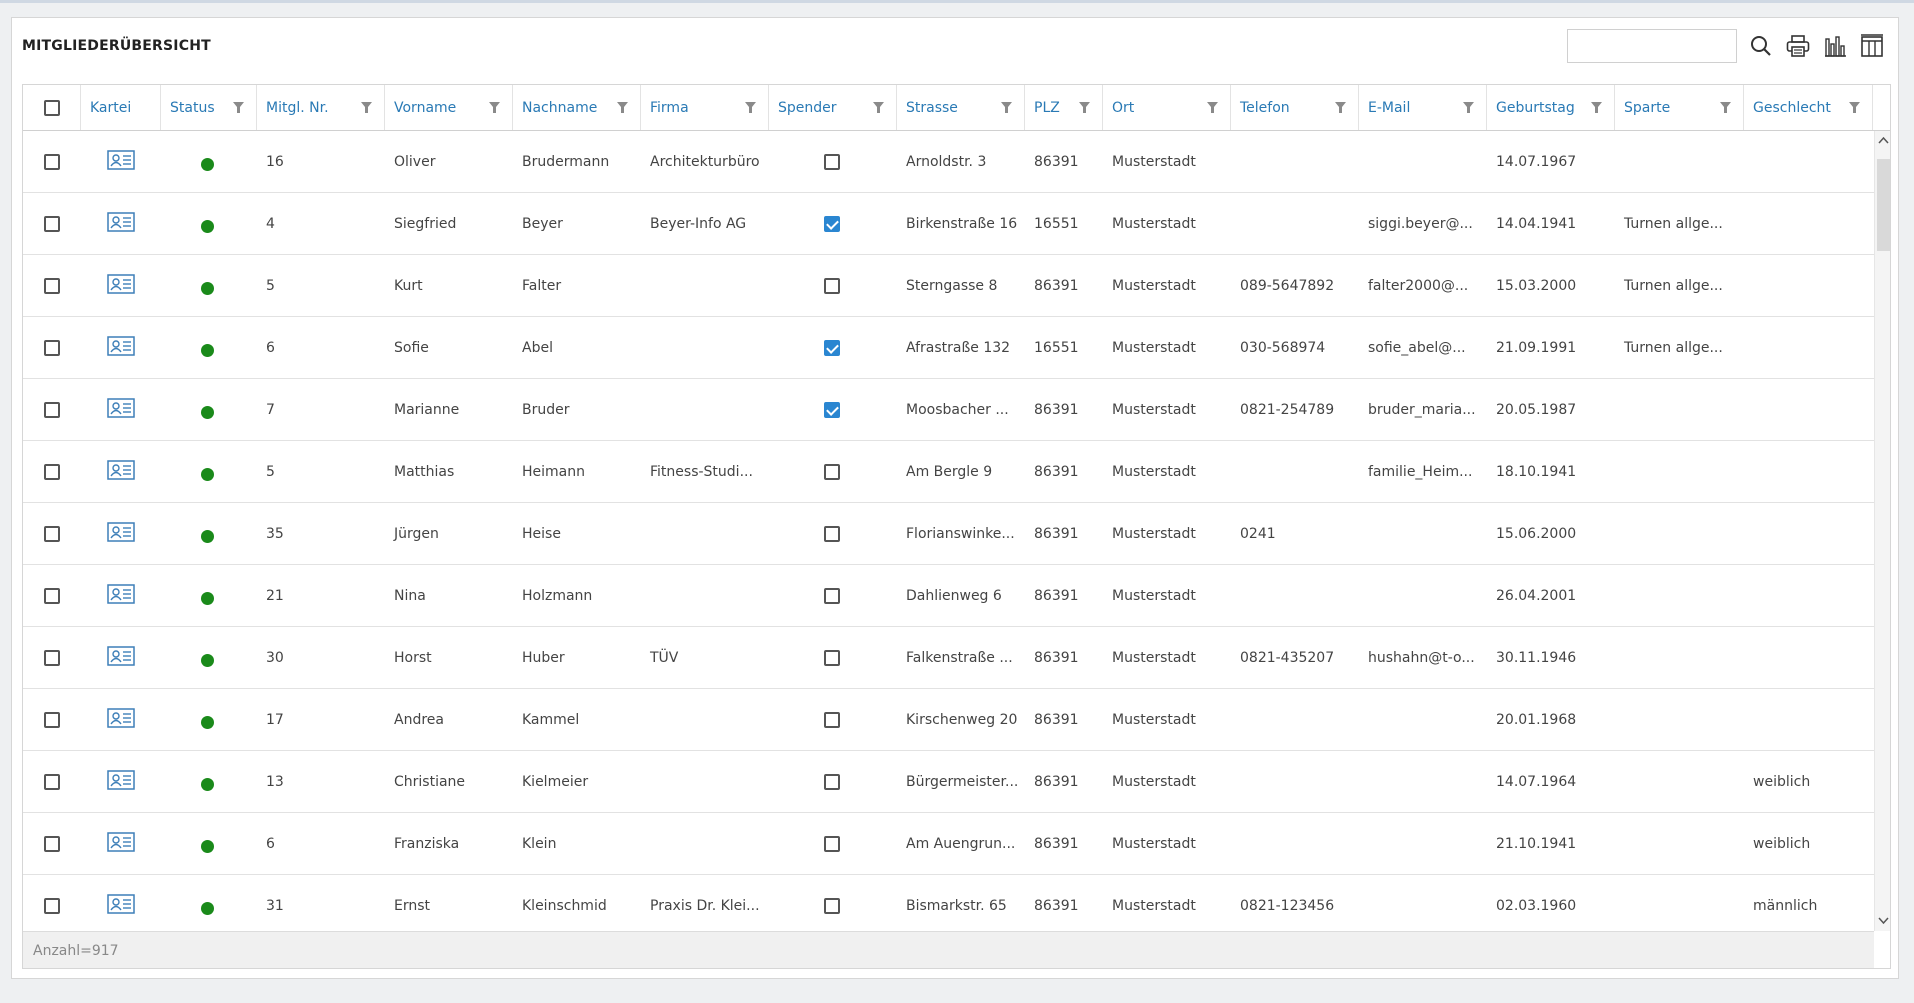 The image size is (1914, 1003). I want to click on column-header-geburtstag: Geburtstag, so click(1551, 107).